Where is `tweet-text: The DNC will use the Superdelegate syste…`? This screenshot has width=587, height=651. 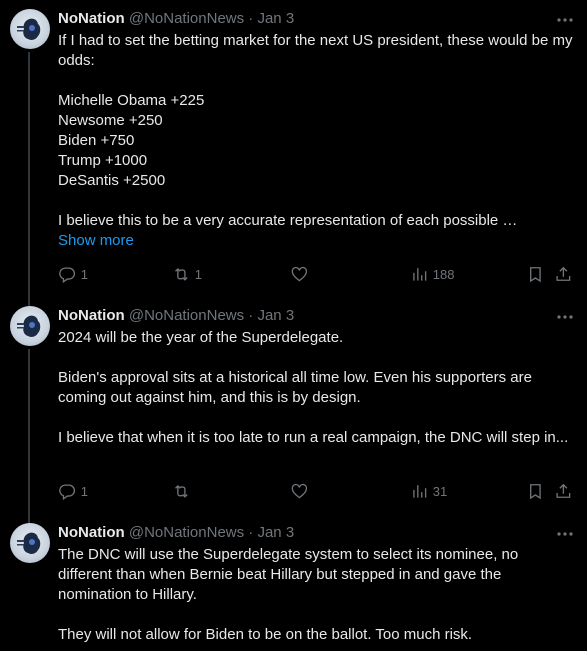 tweet-text: The DNC will use the Superdelegate syste… is located at coordinates (288, 594).